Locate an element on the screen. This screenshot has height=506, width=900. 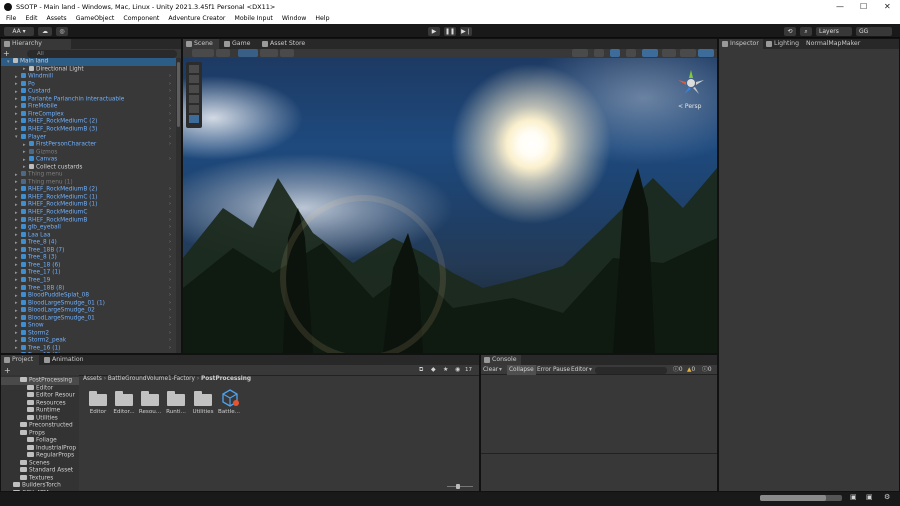
tab-project: Project is located at coordinates (20, 360).